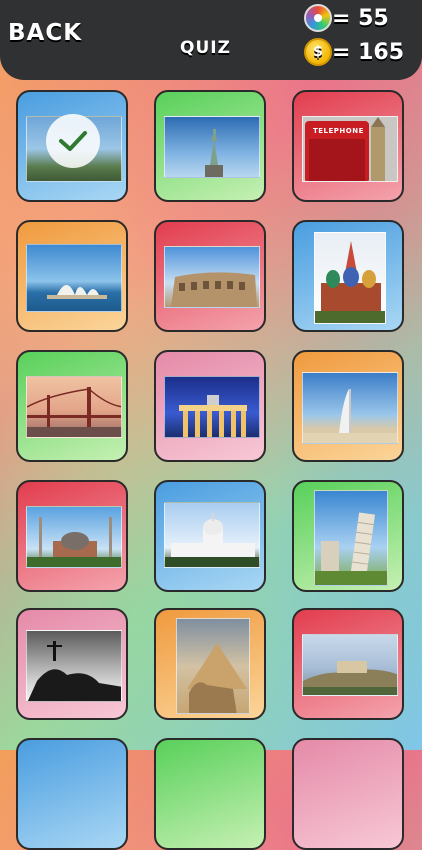  I want to click on level-tile-paris, so click(72, 146).